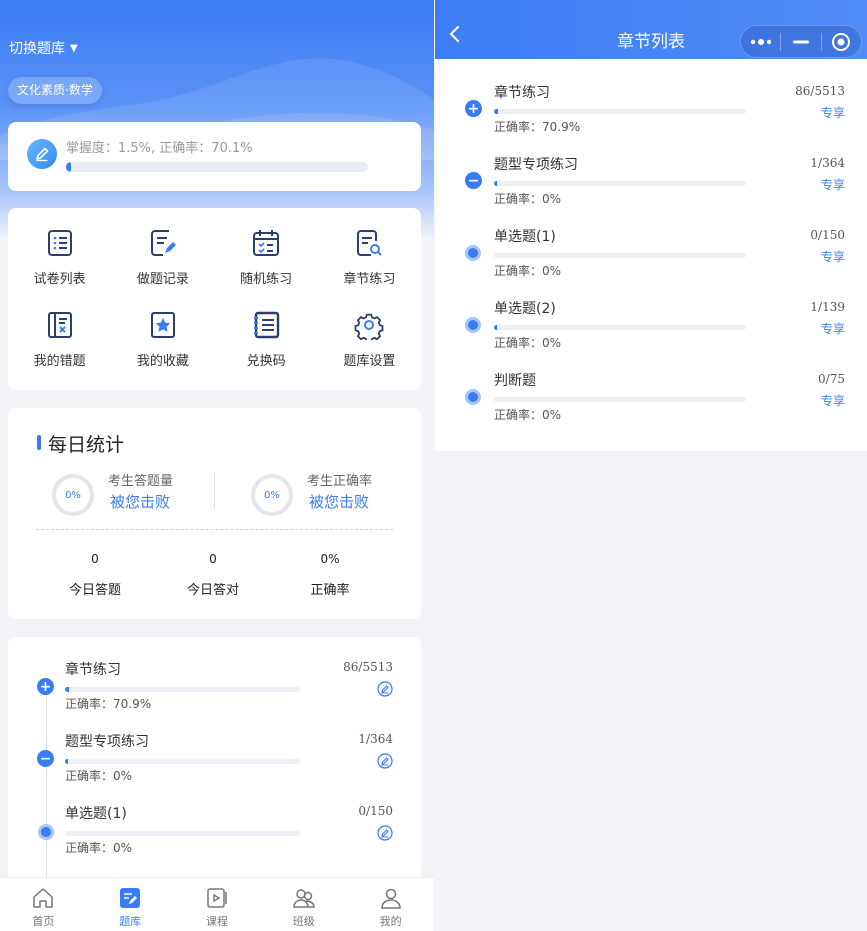 The image size is (867, 931). I want to click on class-icon, so click(304, 898).